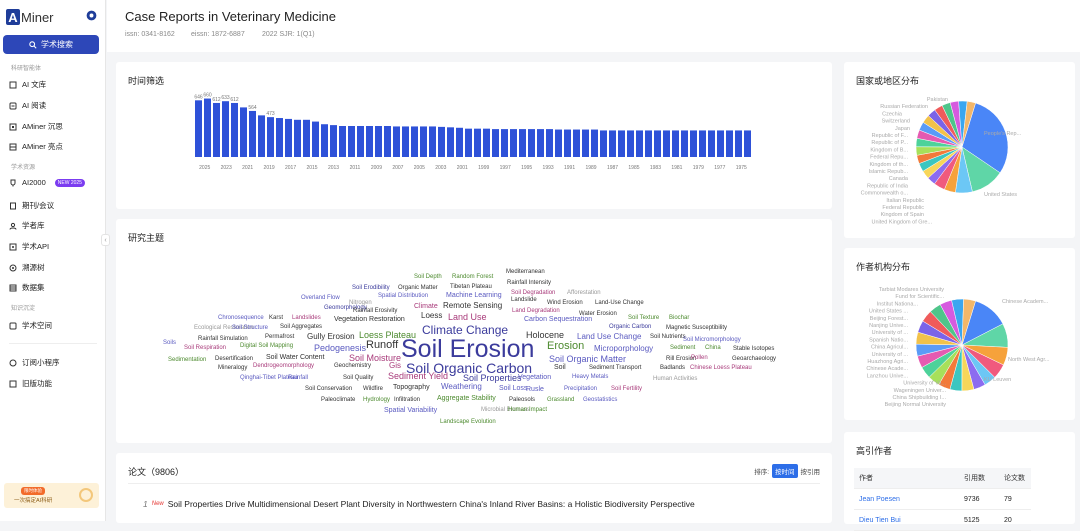  I want to click on topic-word: Aggregate Stability, so click(466, 398).